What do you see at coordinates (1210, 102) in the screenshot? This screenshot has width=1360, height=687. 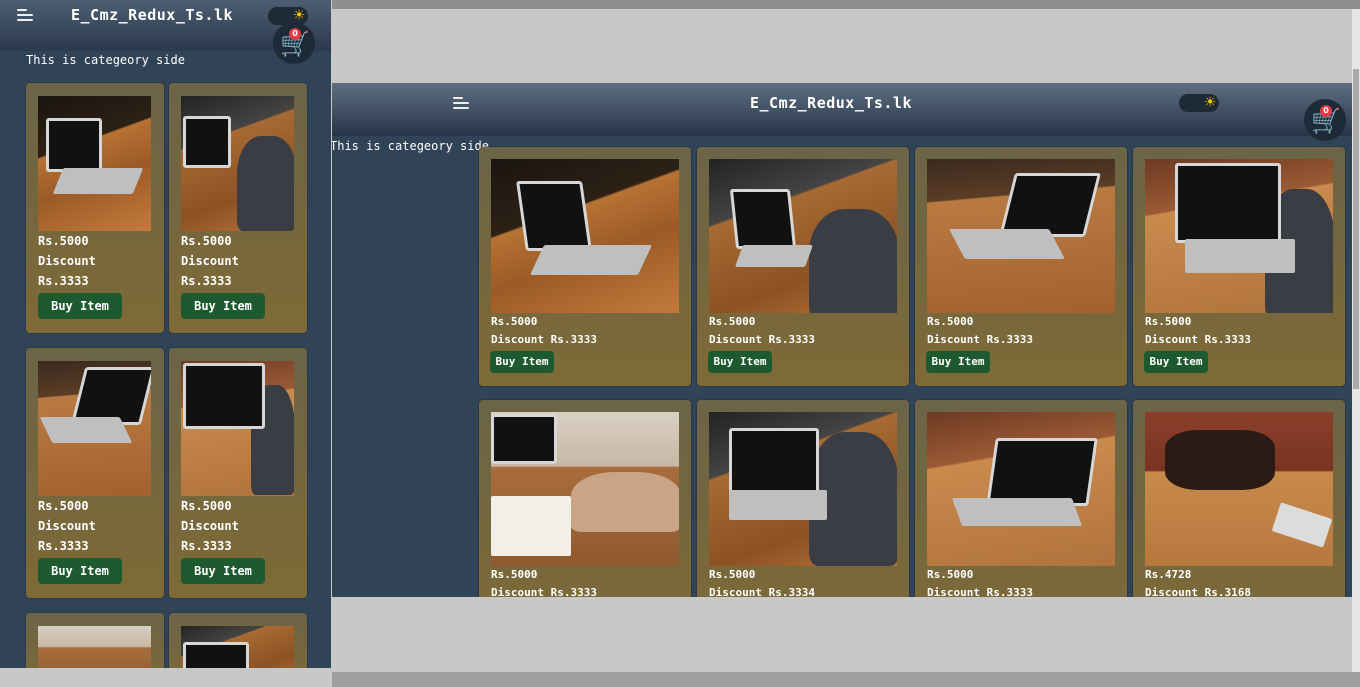 I see `sun-icon: ☀` at bounding box center [1210, 102].